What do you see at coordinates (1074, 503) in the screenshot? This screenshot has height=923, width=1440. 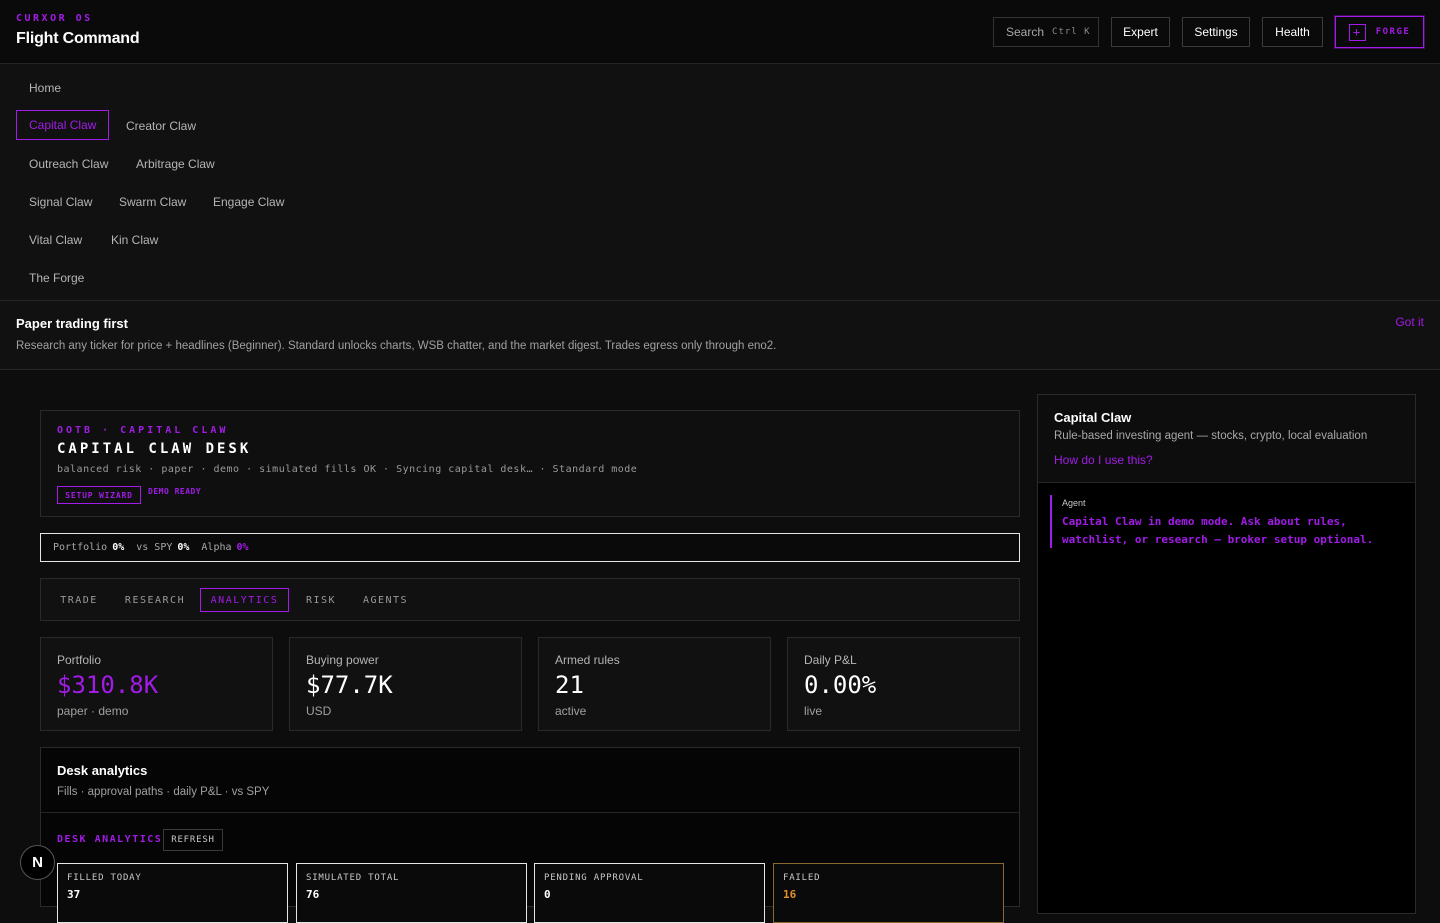 I see `agent-label: Agent` at bounding box center [1074, 503].